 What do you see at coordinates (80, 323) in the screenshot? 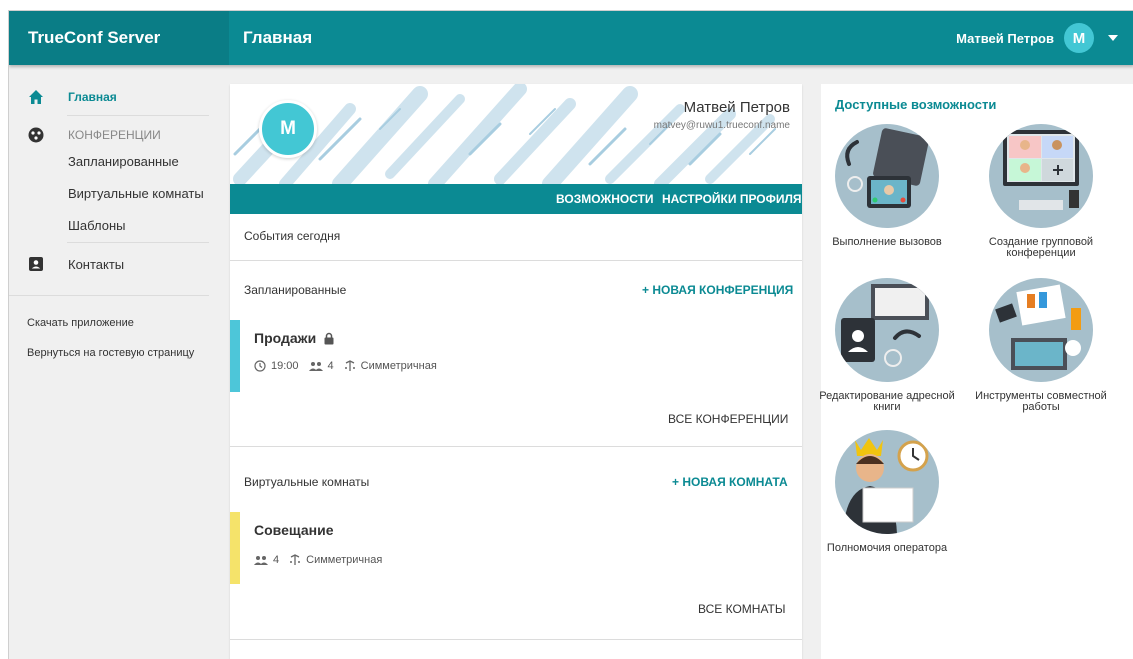
I see `download-app-link: Скачать приложение` at bounding box center [80, 323].